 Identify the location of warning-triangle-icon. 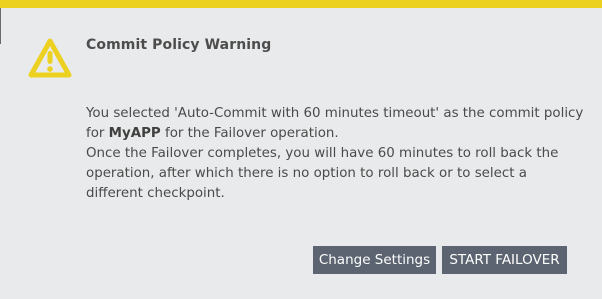
(50, 58).